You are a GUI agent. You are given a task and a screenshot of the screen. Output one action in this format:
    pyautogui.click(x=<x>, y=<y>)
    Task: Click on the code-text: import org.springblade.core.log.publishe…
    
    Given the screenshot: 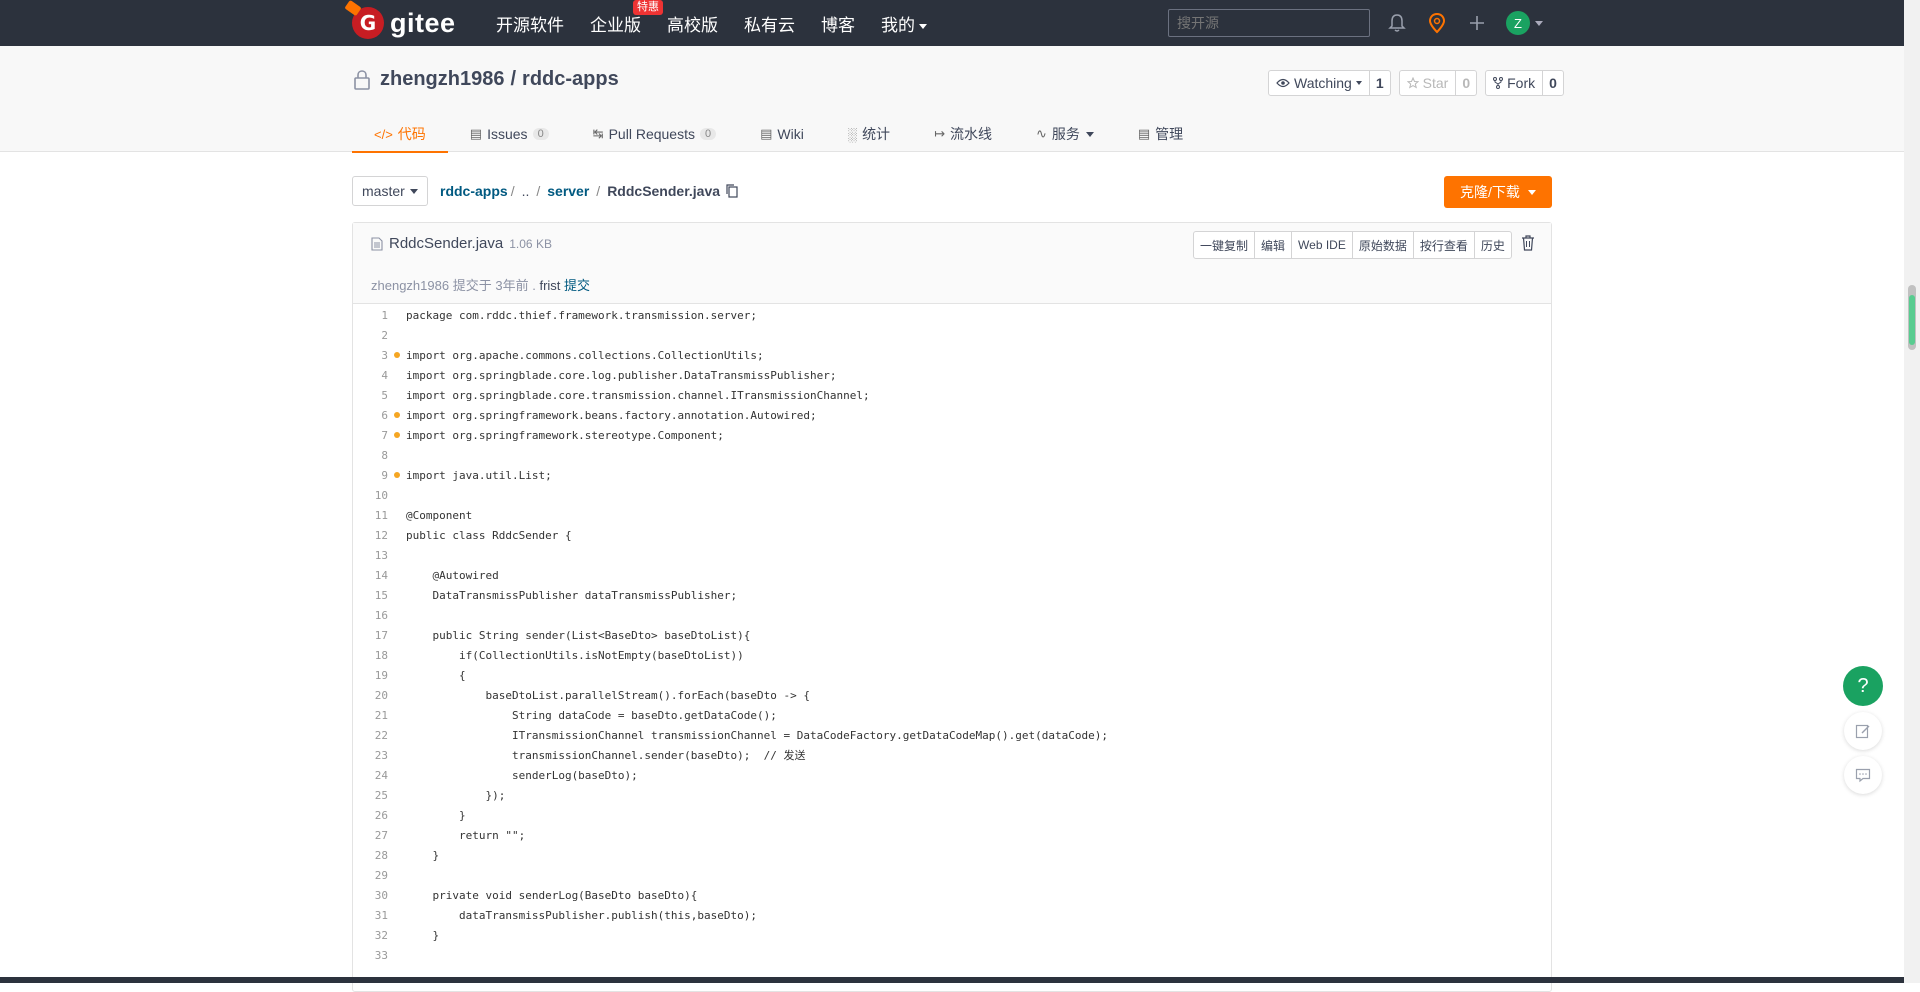 What is the action you would take?
    pyautogui.click(x=621, y=375)
    